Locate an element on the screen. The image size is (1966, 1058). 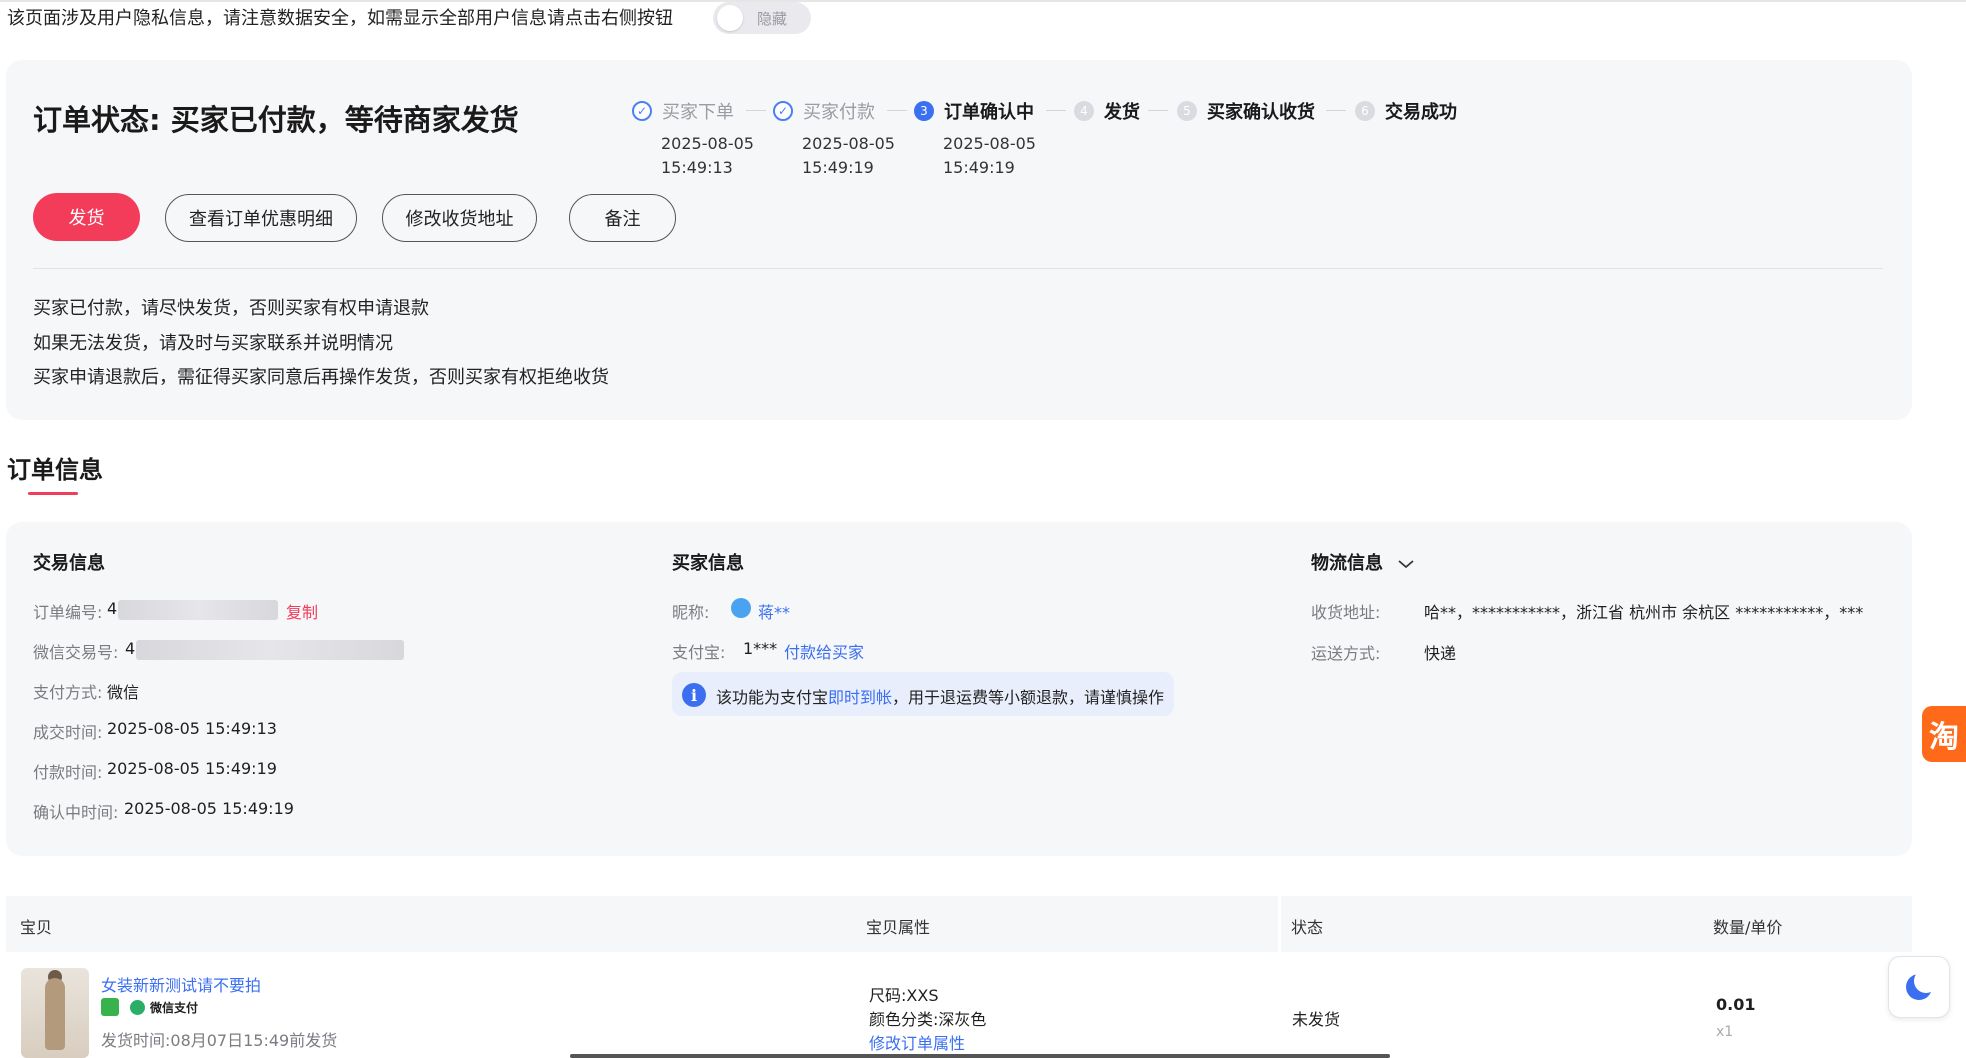
header-separator is located at coordinates (1279, 924).